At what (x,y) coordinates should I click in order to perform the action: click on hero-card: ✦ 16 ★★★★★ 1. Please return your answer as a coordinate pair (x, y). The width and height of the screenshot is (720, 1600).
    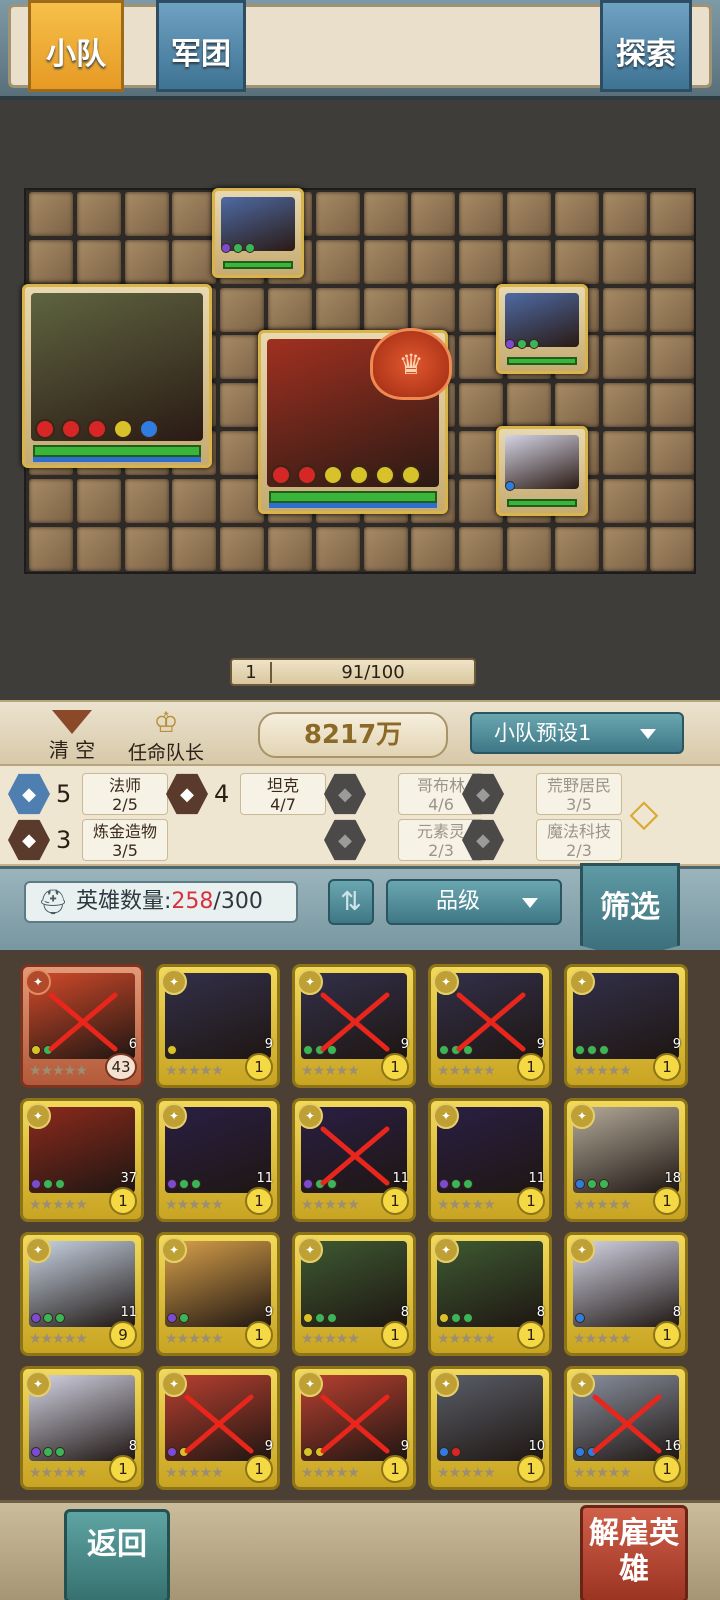
    Looking at the image, I should click on (626, 1428).